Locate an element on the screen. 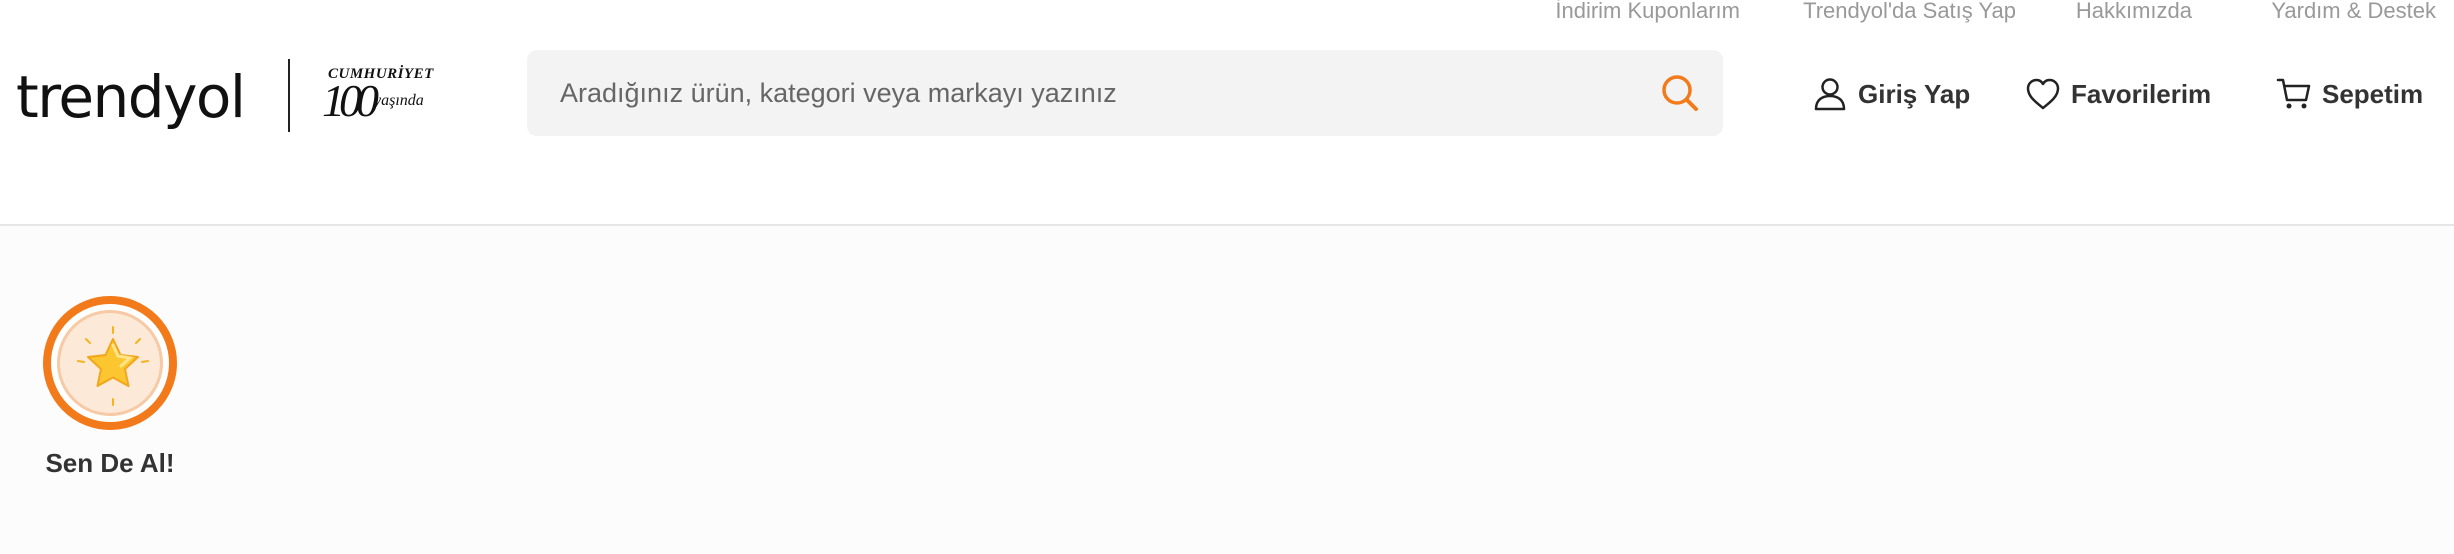  favorites-label: Favorilerim is located at coordinates (2141, 94).